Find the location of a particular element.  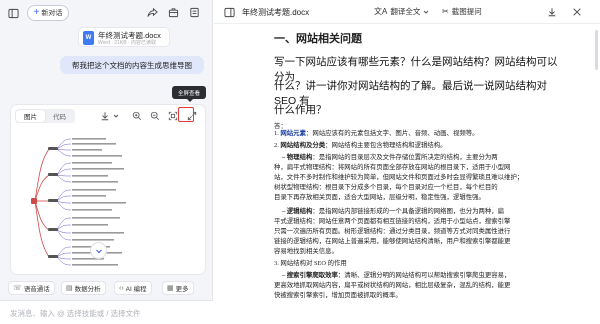

translate-icon: 文A is located at coordinates (381, 11).